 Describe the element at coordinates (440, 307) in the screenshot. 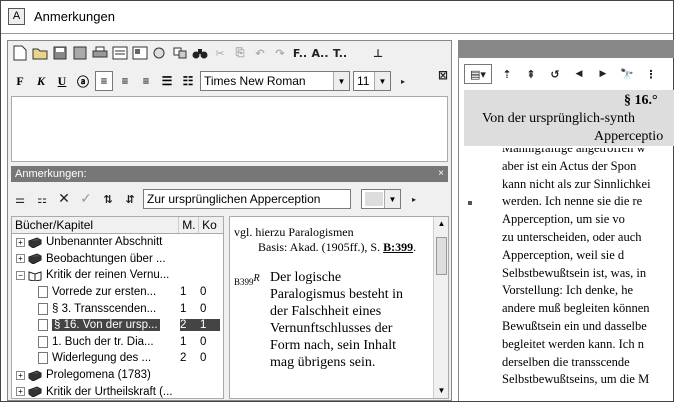

I see `note-scrollbar: ▲ ▼` at that location.